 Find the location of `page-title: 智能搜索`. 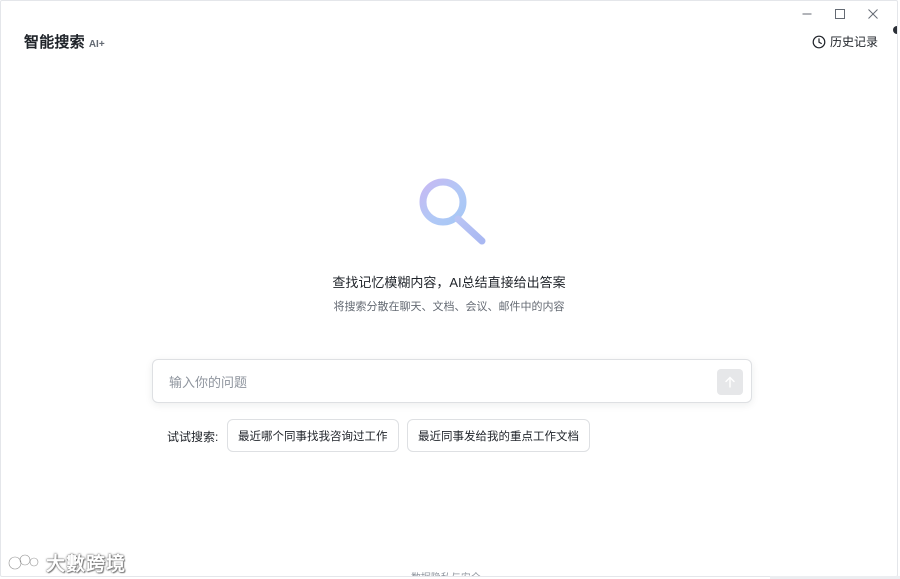

page-title: 智能搜索 is located at coordinates (54, 42).